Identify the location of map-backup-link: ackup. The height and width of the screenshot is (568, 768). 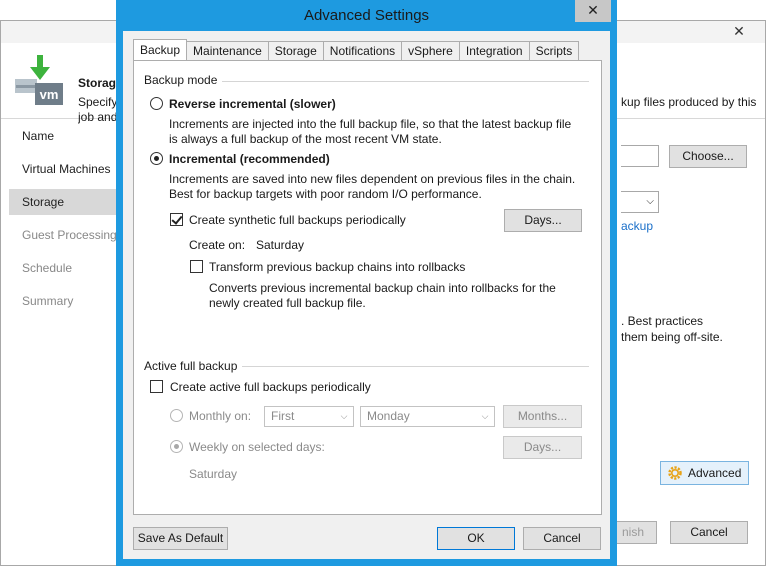
(637, 226).